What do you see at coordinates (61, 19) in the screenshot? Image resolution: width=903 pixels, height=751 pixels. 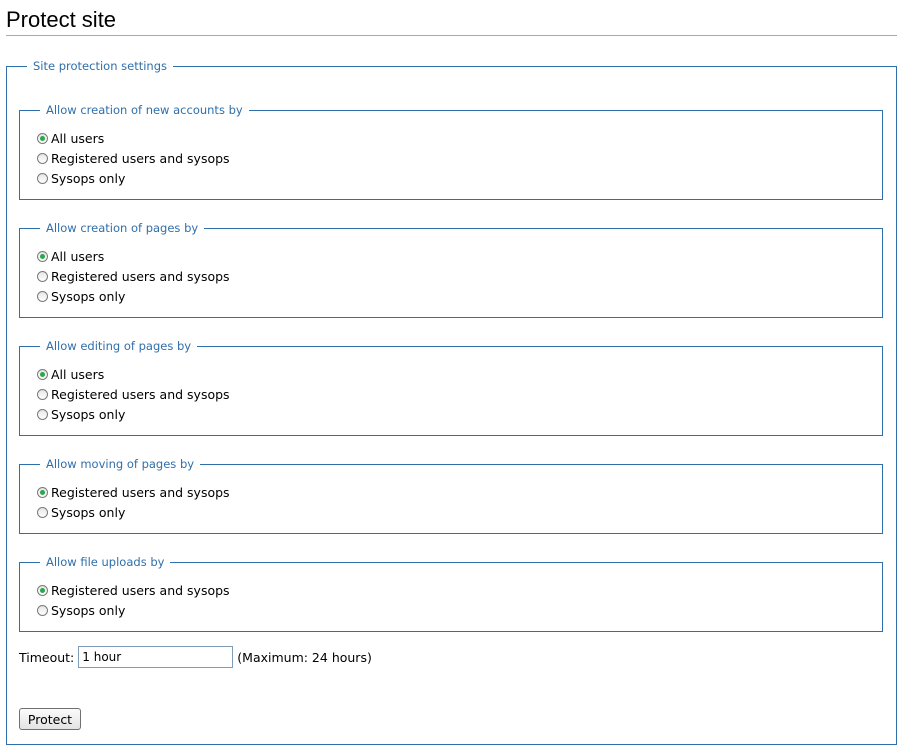 I see `page-title: Protect site` at bounding box center [61, 19].